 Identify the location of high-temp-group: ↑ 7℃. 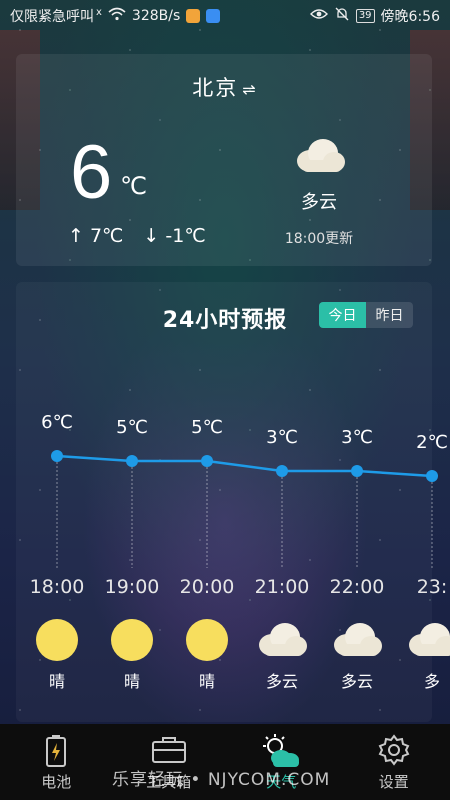
(95, 236).